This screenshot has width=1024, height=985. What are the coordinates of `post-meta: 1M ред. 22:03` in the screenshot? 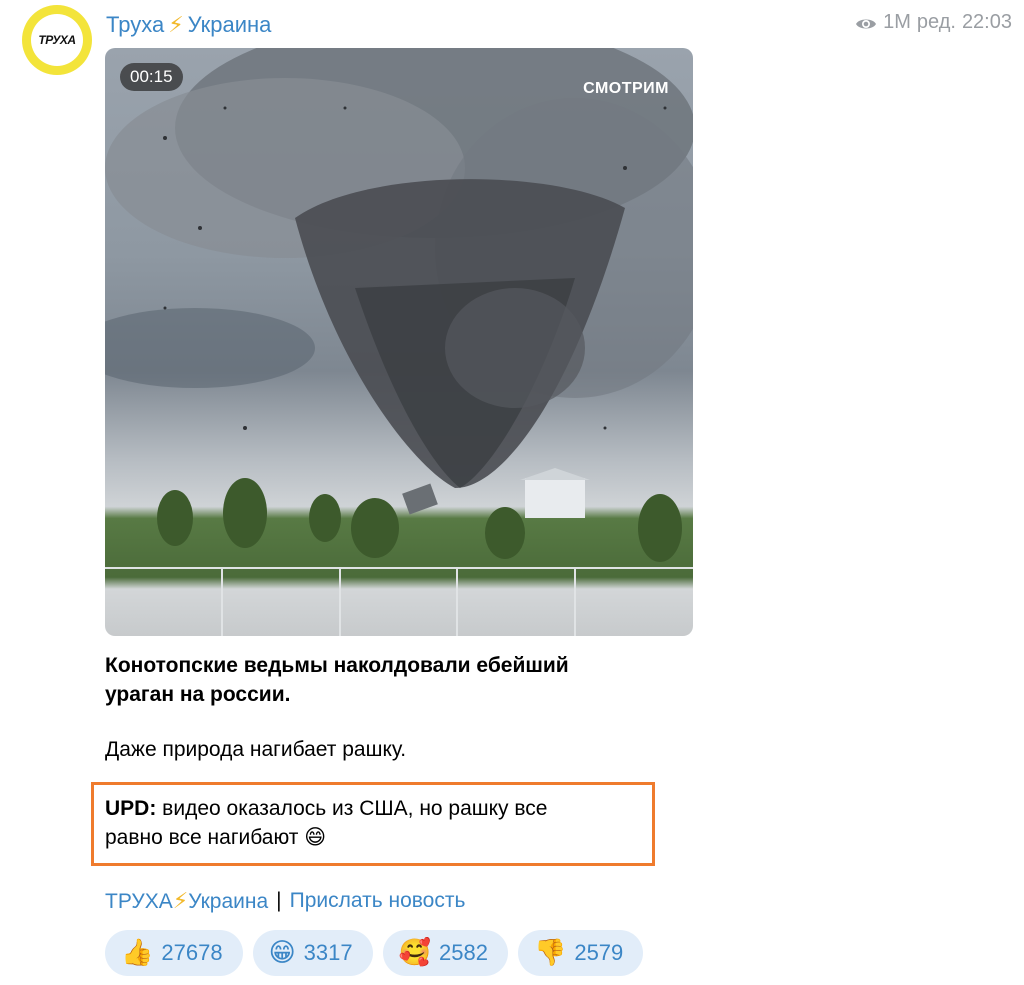 It's located at (933, 22).